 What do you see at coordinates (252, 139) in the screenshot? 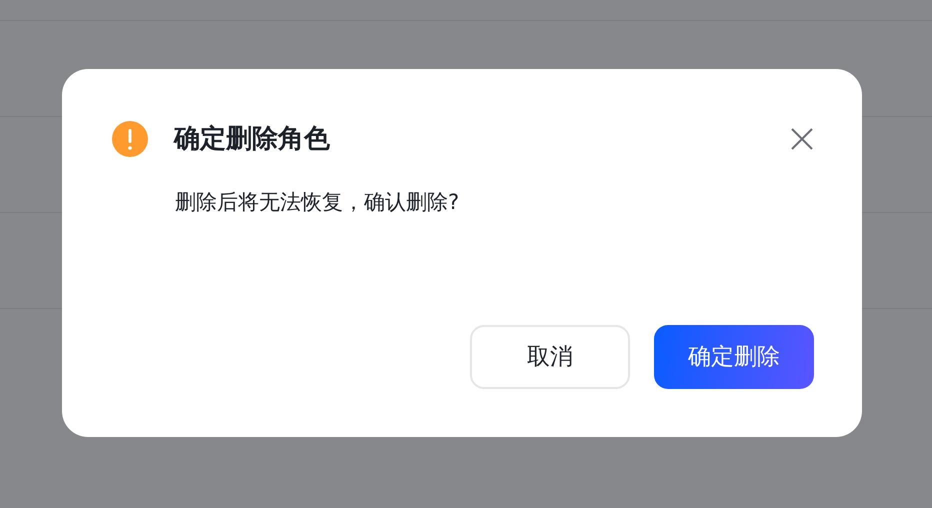
I see `dialog-title: 确定删除角色` at bounding box center [252, 139].